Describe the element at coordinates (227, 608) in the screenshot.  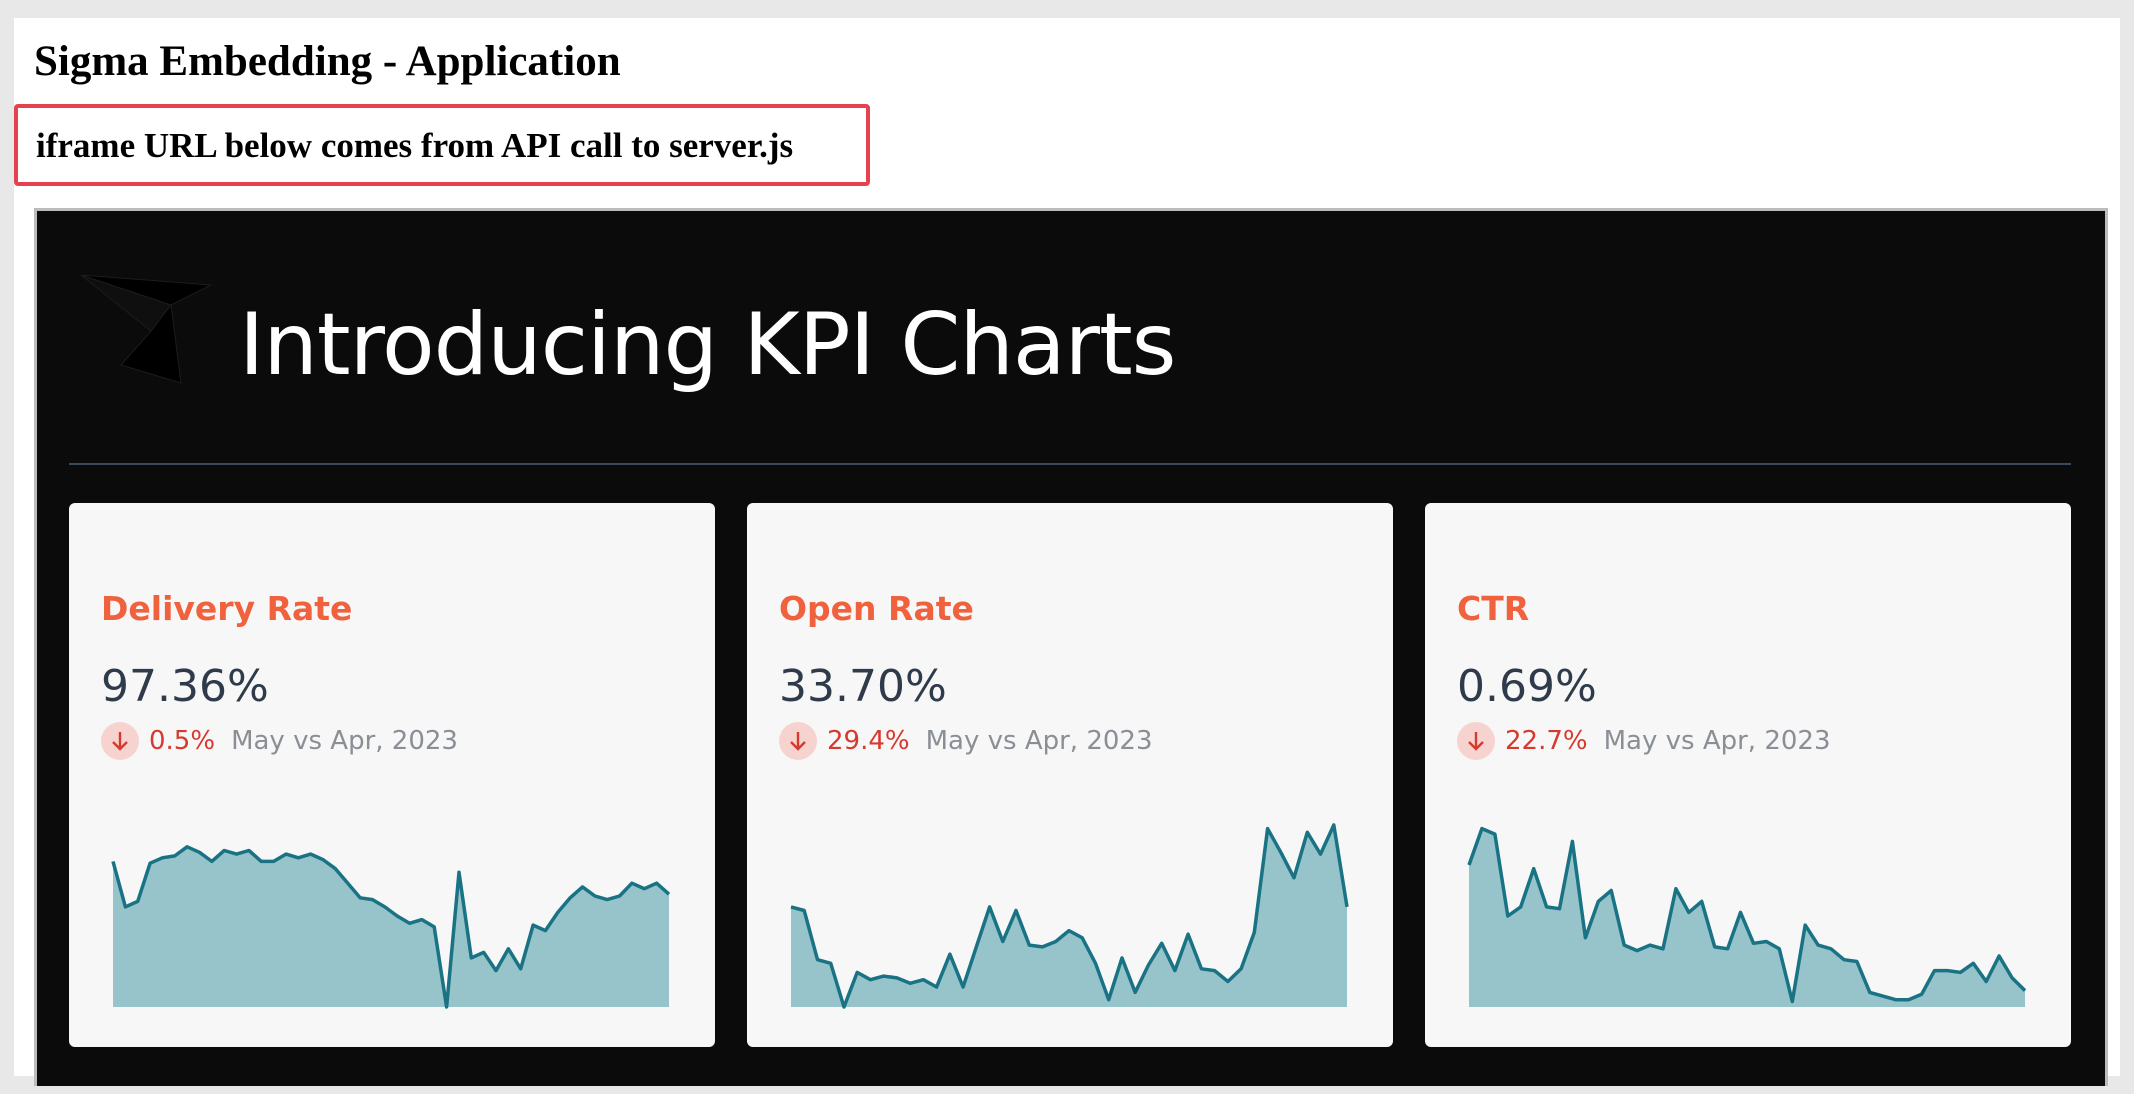
I see `kpi-title: Delivery Rate` at that location.